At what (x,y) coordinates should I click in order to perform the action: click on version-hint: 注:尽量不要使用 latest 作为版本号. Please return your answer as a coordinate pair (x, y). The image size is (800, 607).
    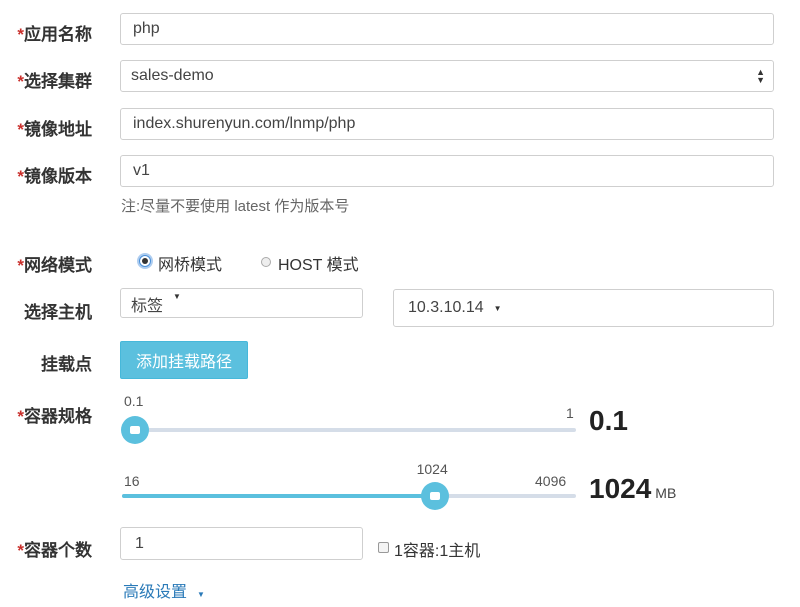
    Looking at the image, I should click on (235, 206).